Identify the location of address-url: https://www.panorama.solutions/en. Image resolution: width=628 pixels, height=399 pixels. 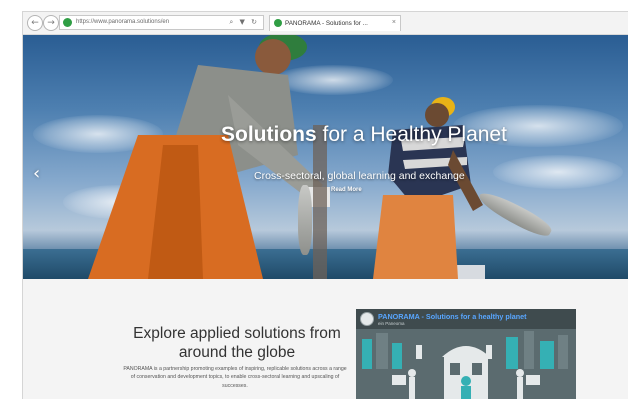
(122, 22).